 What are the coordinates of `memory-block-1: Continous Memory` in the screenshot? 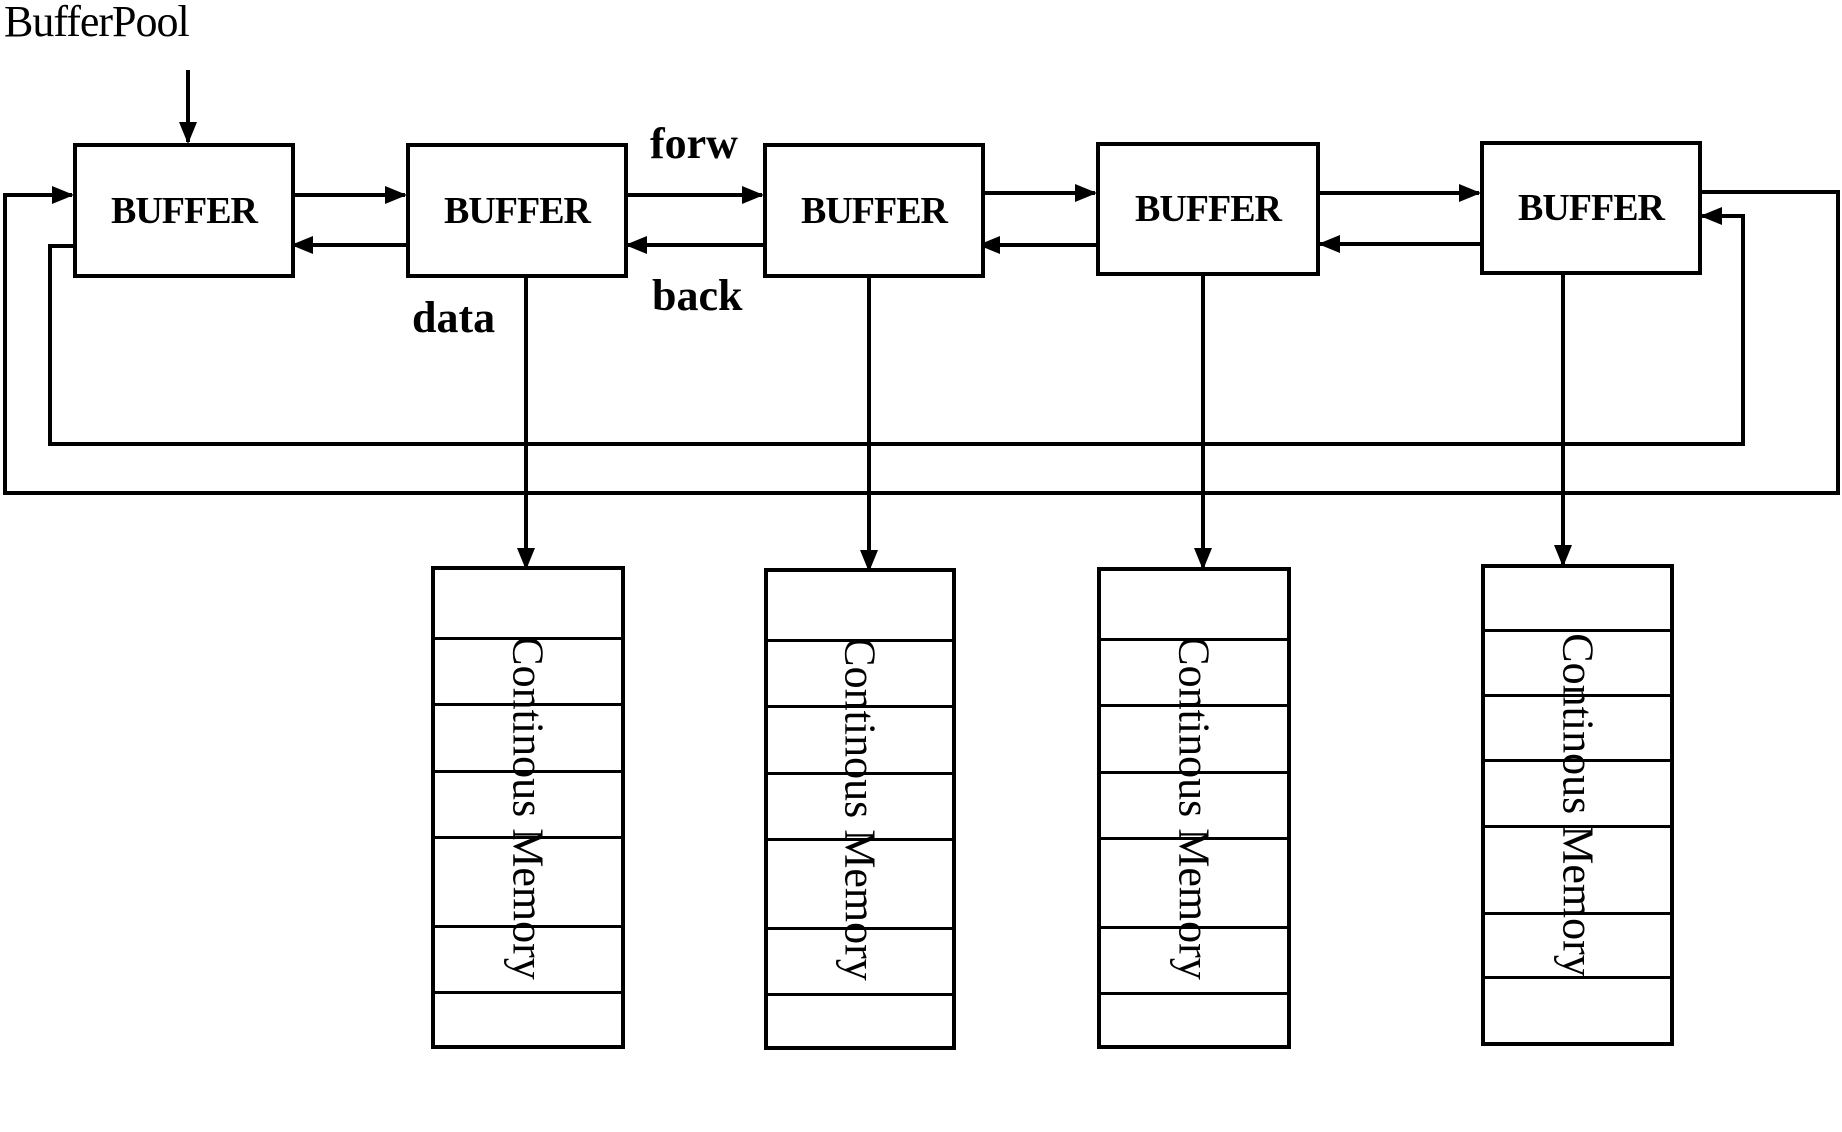 It's located at (528, 807).